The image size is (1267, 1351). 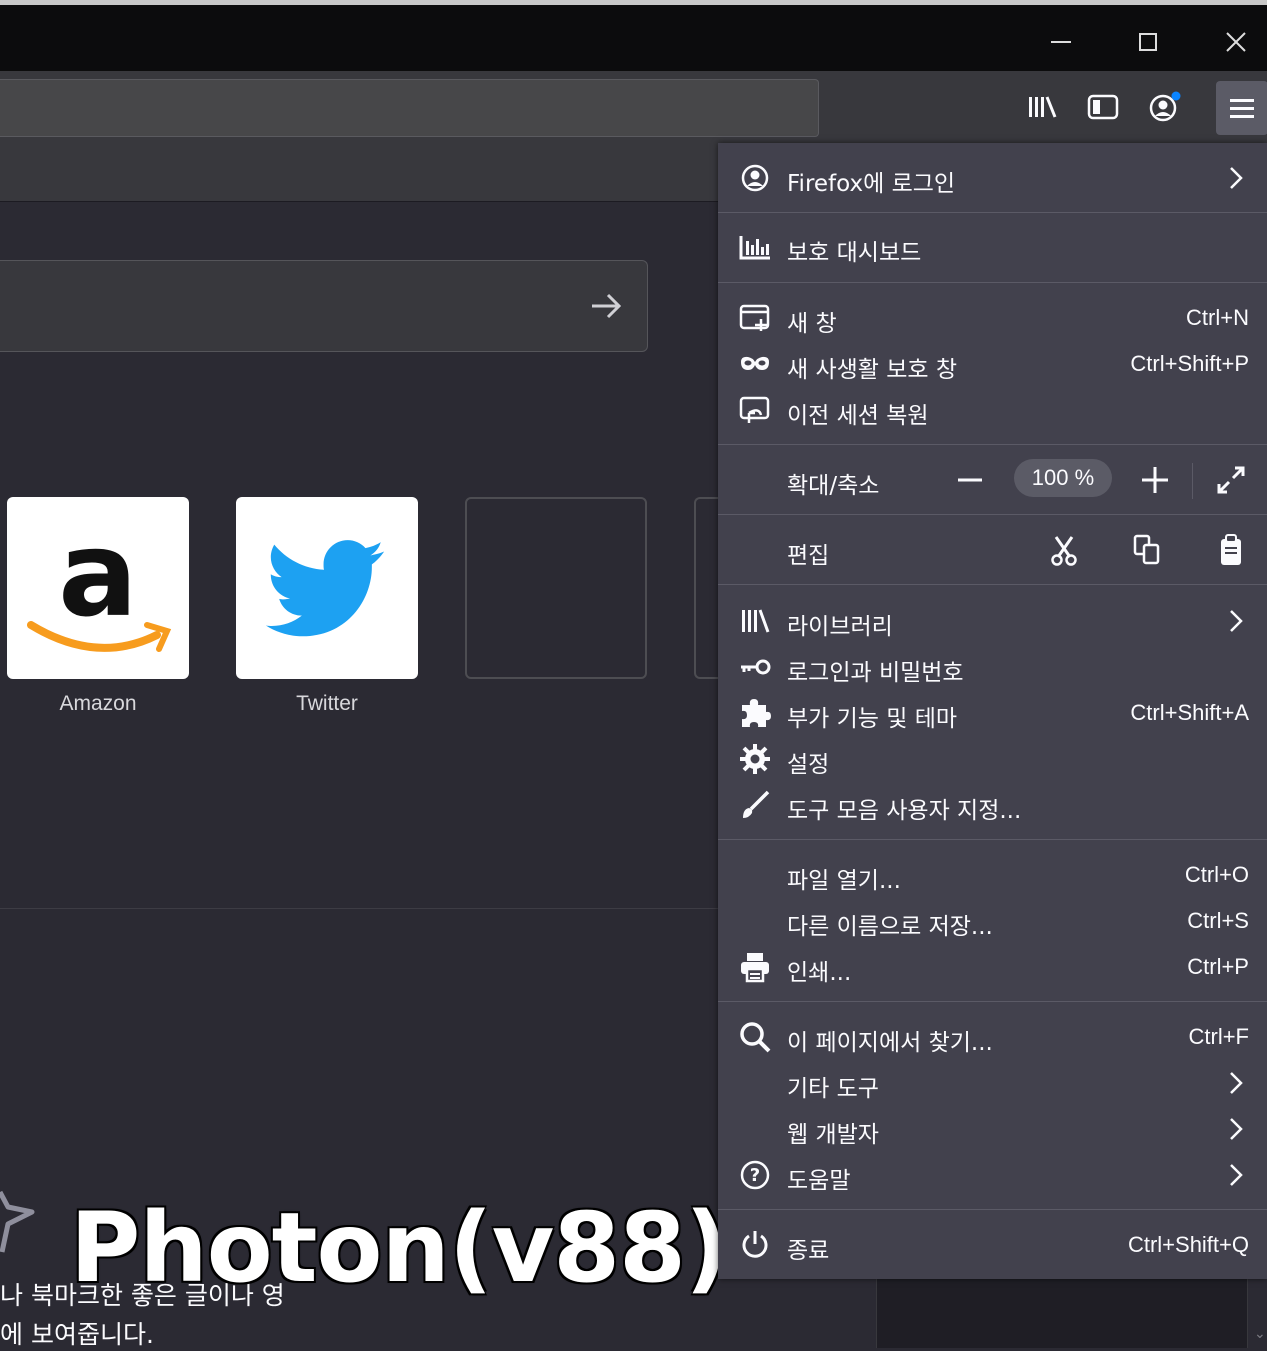 What do you see at coordinates (992, 1083) in the screenshot?
I see `menu-item-more-tools: 기타 도구` at bounding box center [992, 1083].